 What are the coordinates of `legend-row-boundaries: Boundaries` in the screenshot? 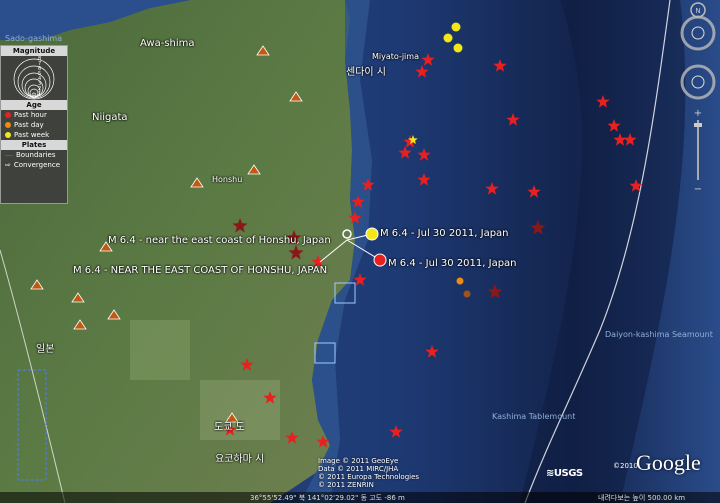 It's located at (34, 155).